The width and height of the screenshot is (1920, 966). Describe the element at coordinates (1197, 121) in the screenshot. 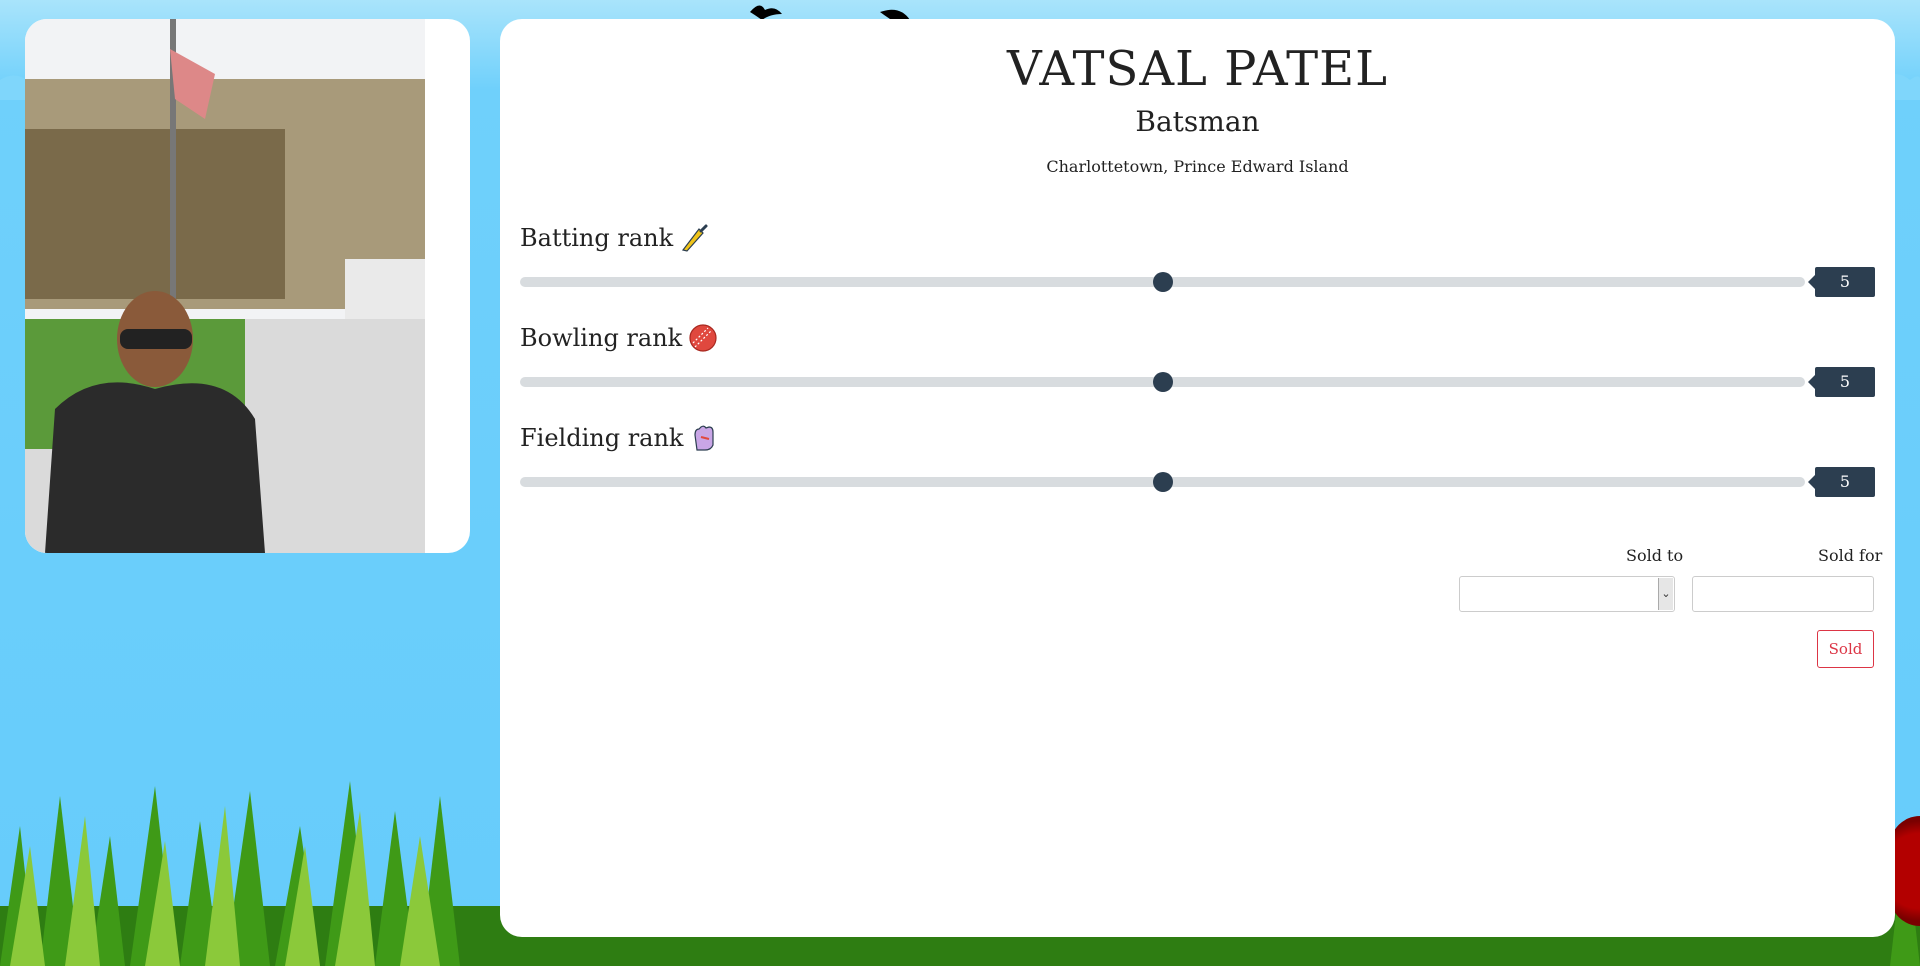

I see `player-role: Batsman` at that location.